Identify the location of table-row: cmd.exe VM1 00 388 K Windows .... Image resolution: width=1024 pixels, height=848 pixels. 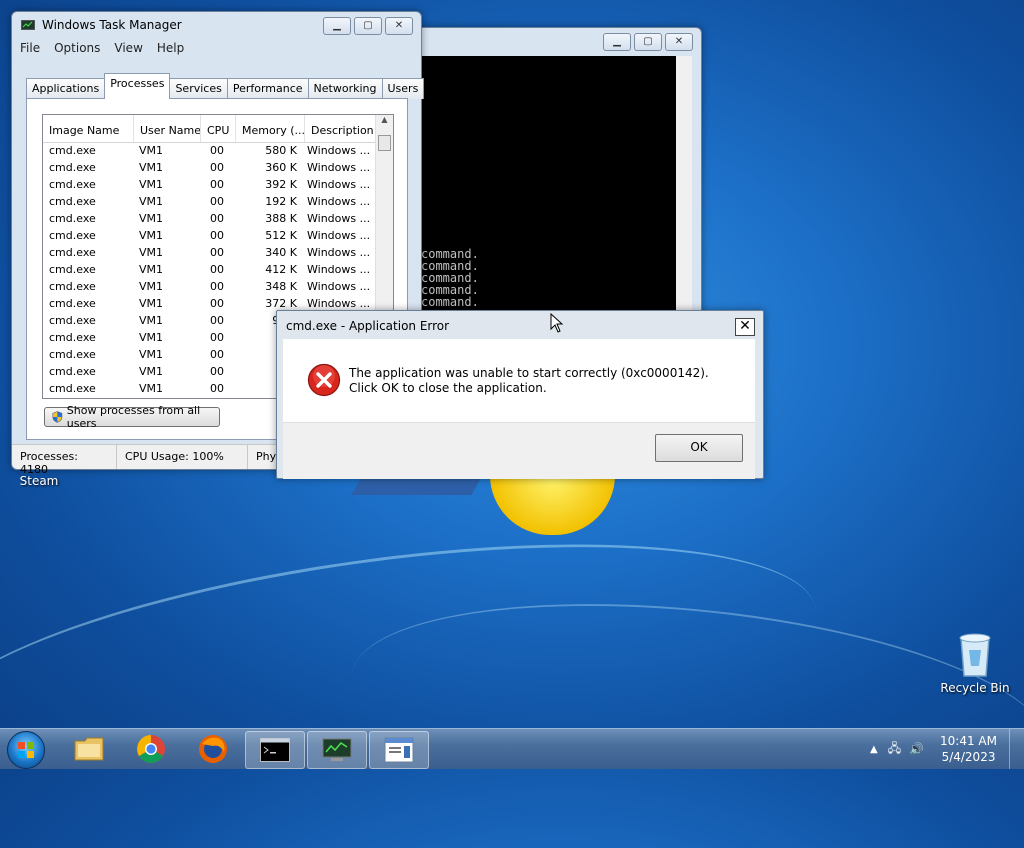
(218, 219).